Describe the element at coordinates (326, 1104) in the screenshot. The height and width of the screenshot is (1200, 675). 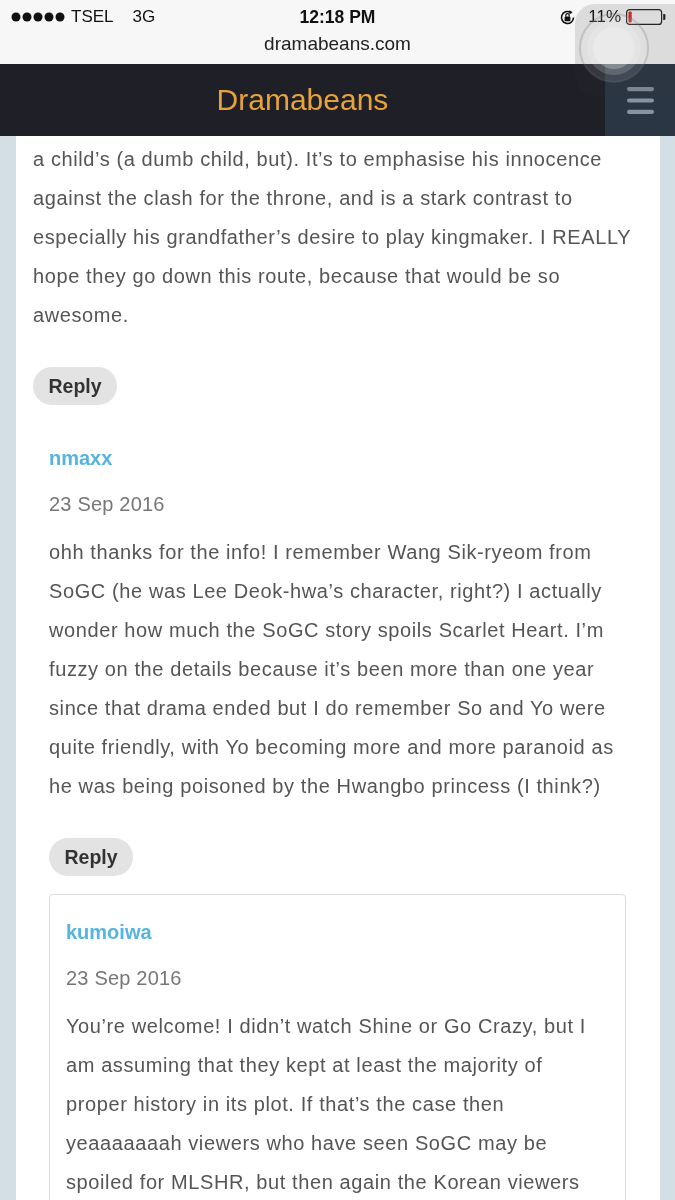
I see `comment-text: You’re welcome! I didn’t watch Shine or Go Crazy, but I am assuming that they kept at least the majority of proper history in its plot. If that’s the case then yeaaaaaaah viewers who have seen SoGC may be spoiled for MLSHR, but then again the Korean viewers` at that location.